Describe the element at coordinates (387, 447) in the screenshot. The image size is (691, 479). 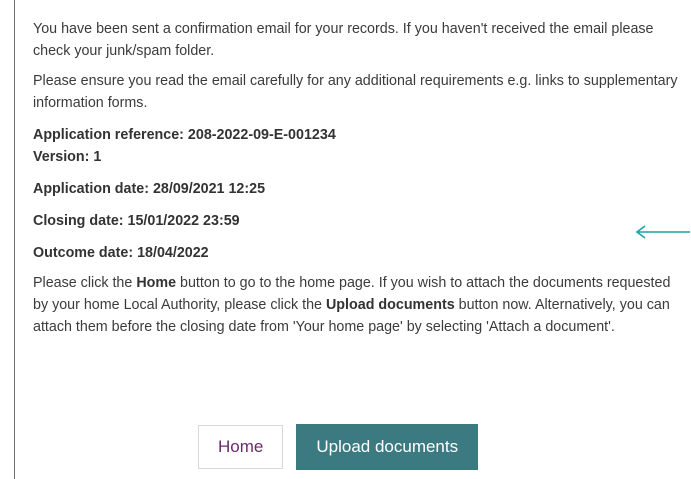
I see `upload-documents-button: Upload documents` at that location.